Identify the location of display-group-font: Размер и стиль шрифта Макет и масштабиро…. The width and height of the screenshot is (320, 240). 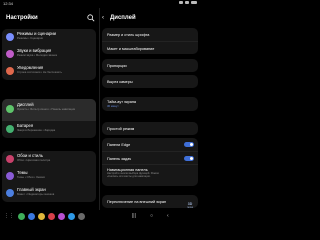
(150, 41).